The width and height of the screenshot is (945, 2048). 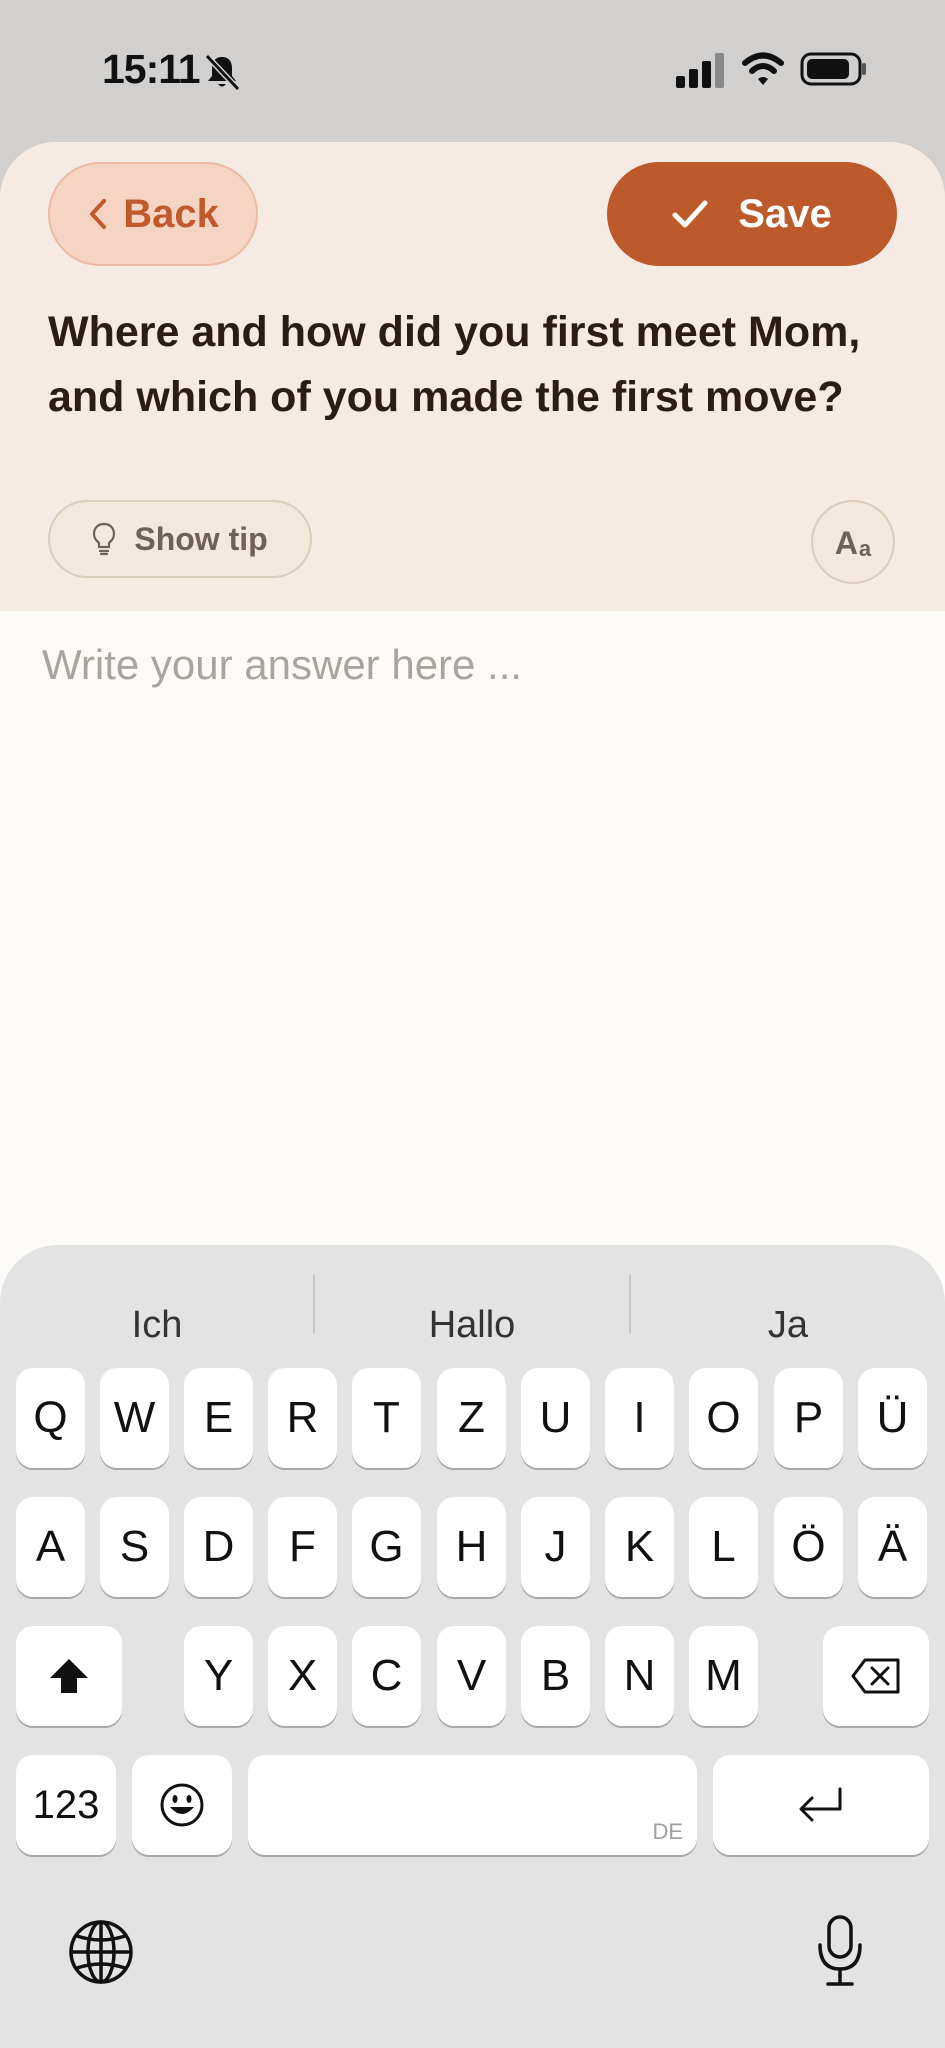 I want to click on emoji-key, so click(x=182, y=1805).